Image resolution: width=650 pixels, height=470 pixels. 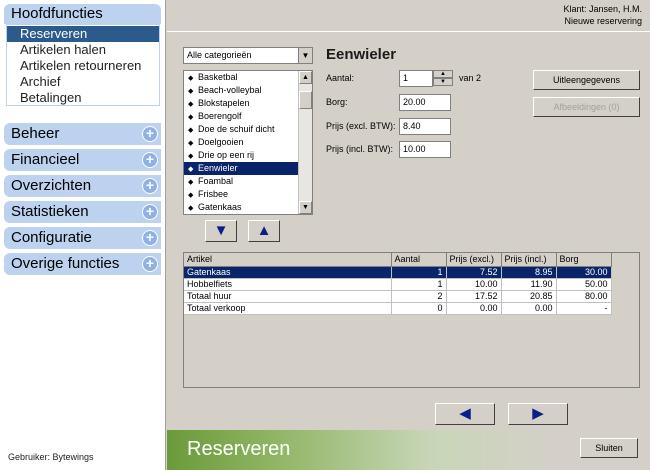 What do you see at coordinates (474, 272) in the screenshot?
I see `cell: 7.52` at bounding box center [474, 272].